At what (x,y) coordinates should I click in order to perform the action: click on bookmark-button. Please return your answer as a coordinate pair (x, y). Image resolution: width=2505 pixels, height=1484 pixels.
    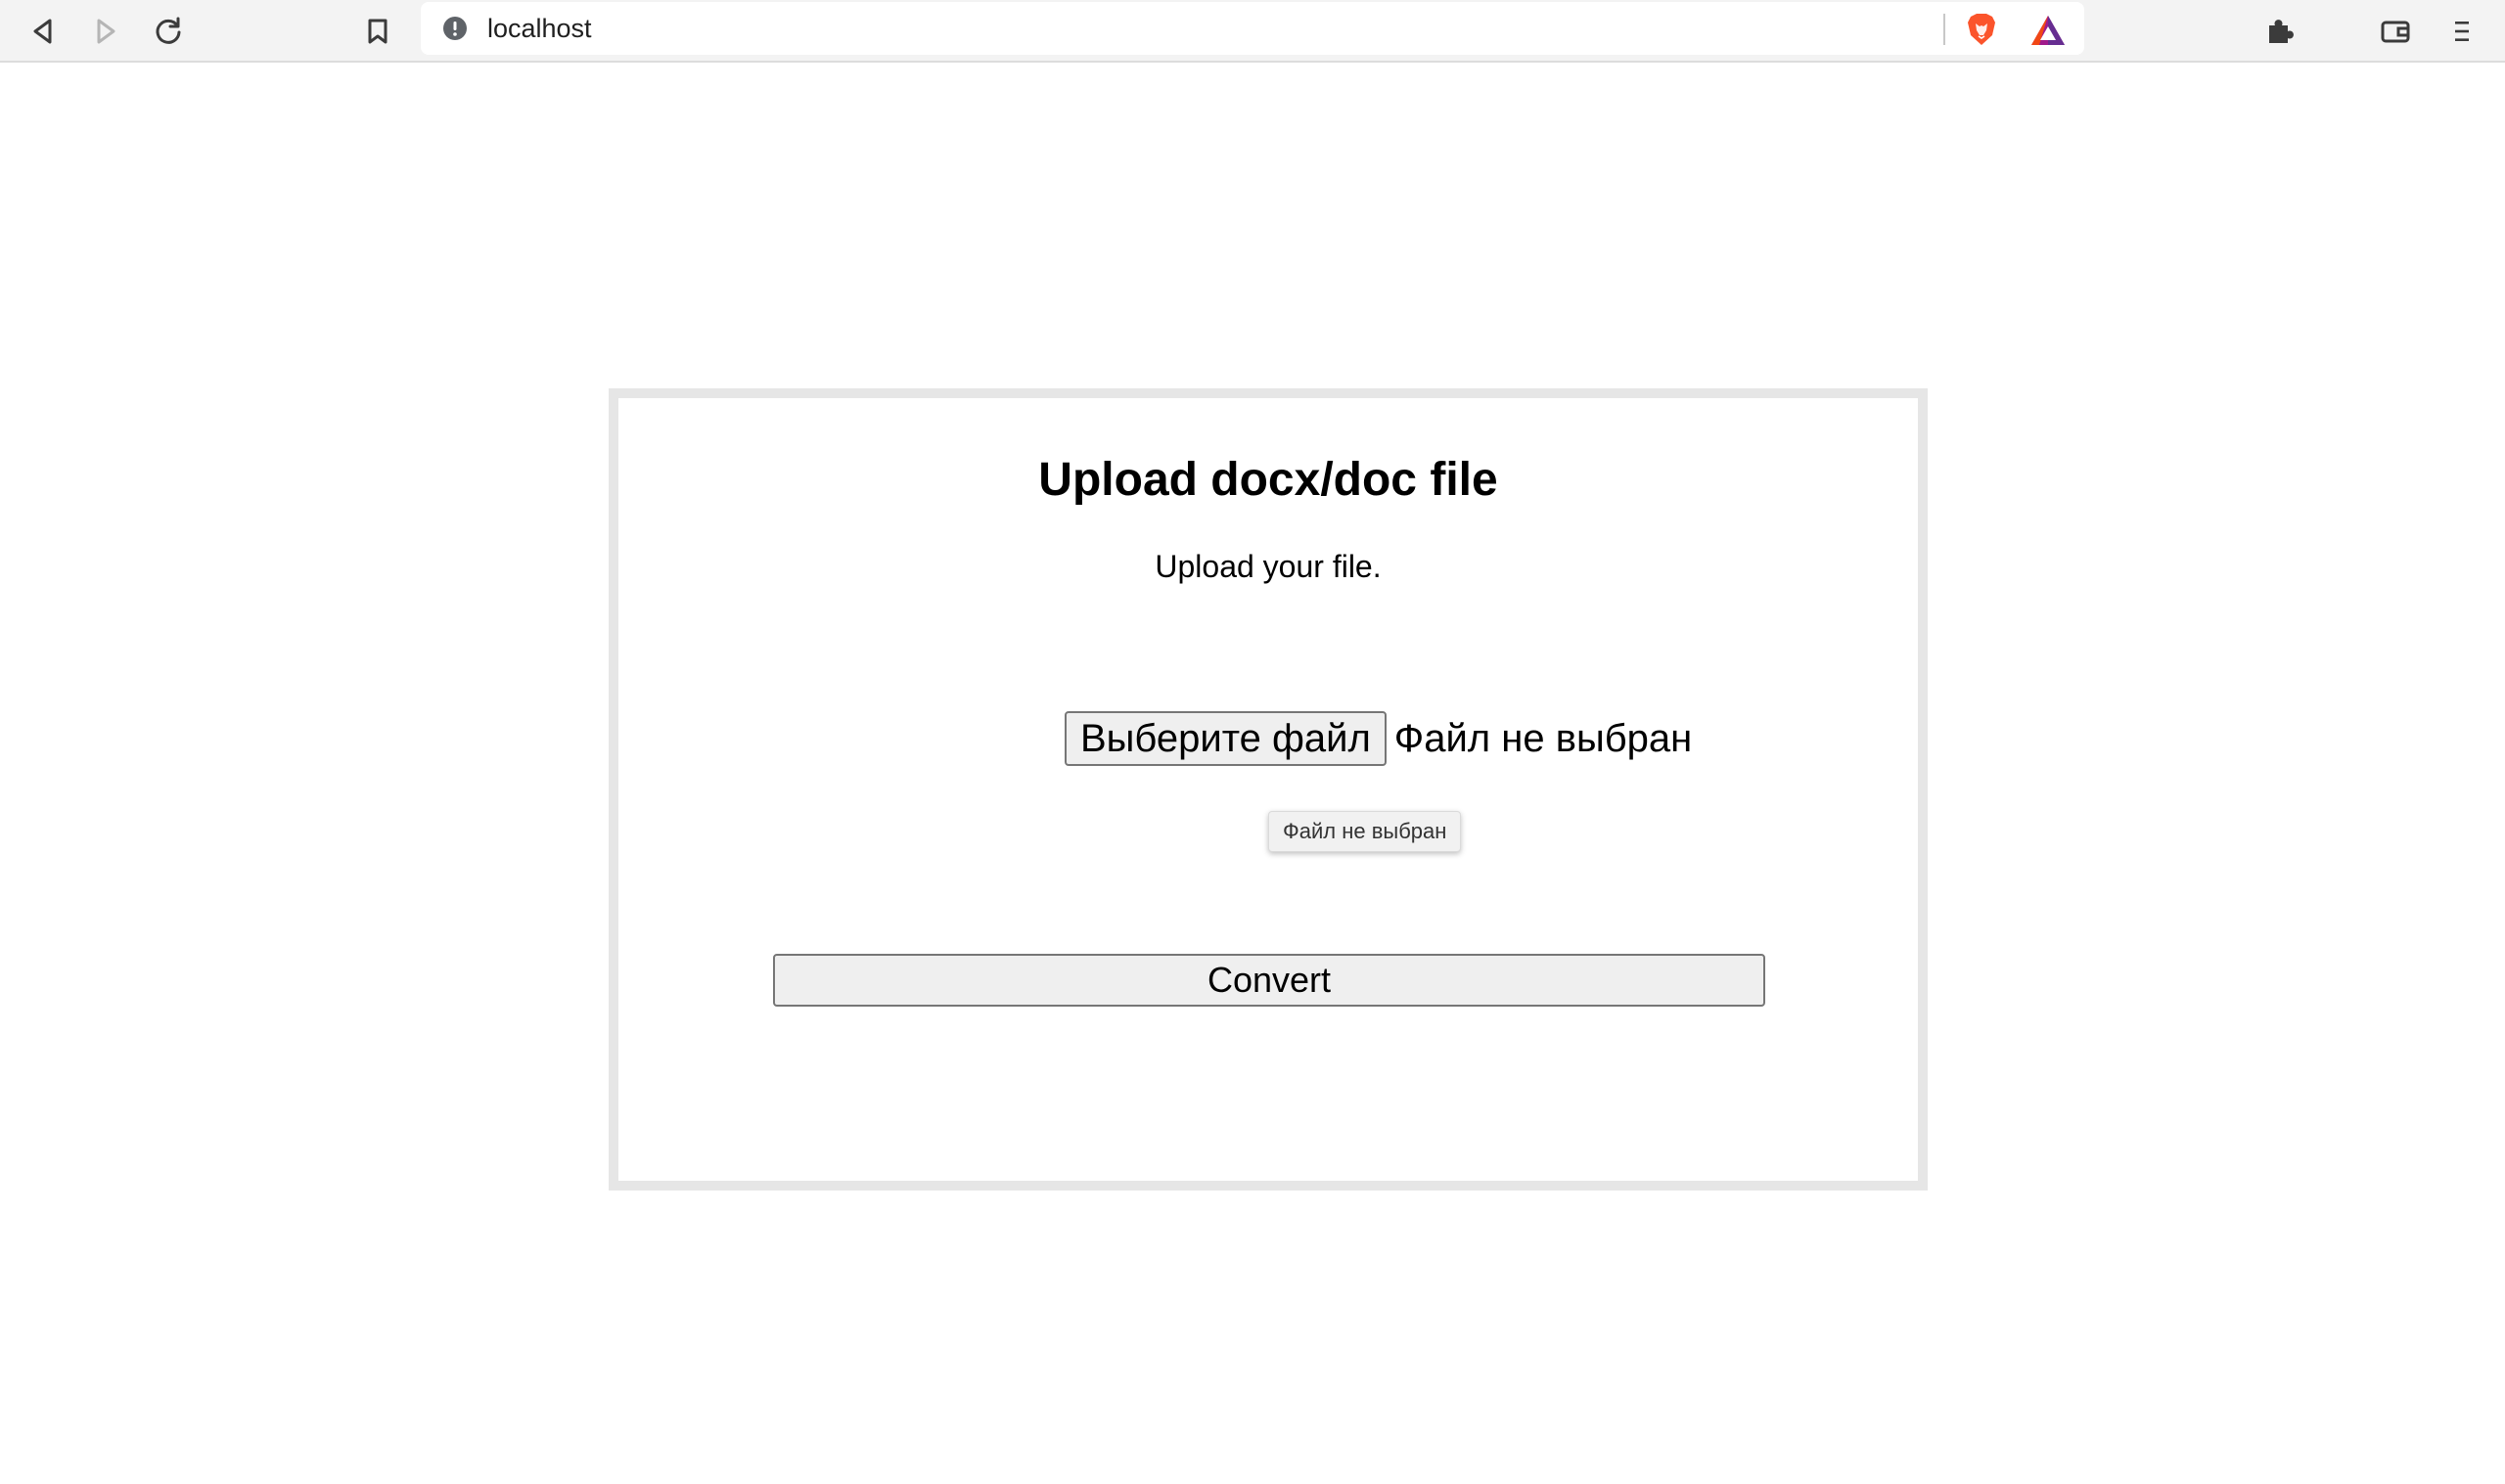
    Looking at the image, I should click on (377, 31).